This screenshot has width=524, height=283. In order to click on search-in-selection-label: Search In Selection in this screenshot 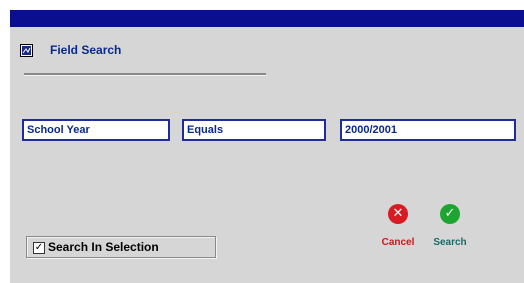, I will do `click(103, 247)`.